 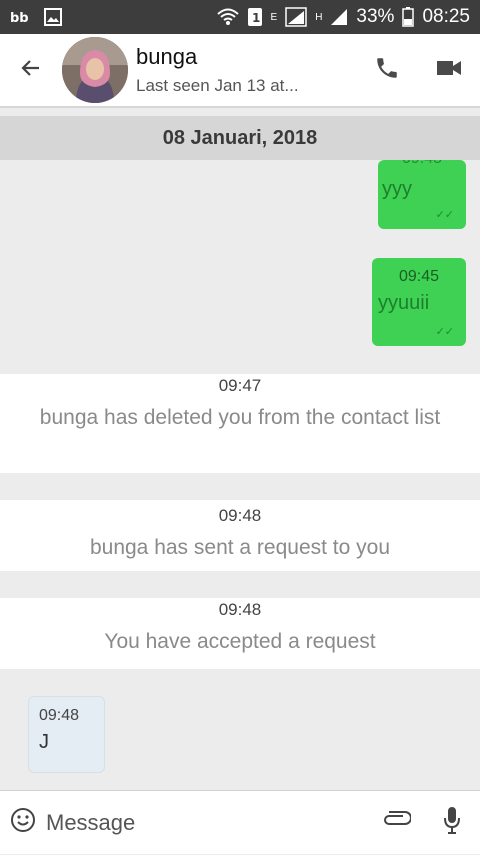 I want to click on back-button, so click(x=31, y=70).